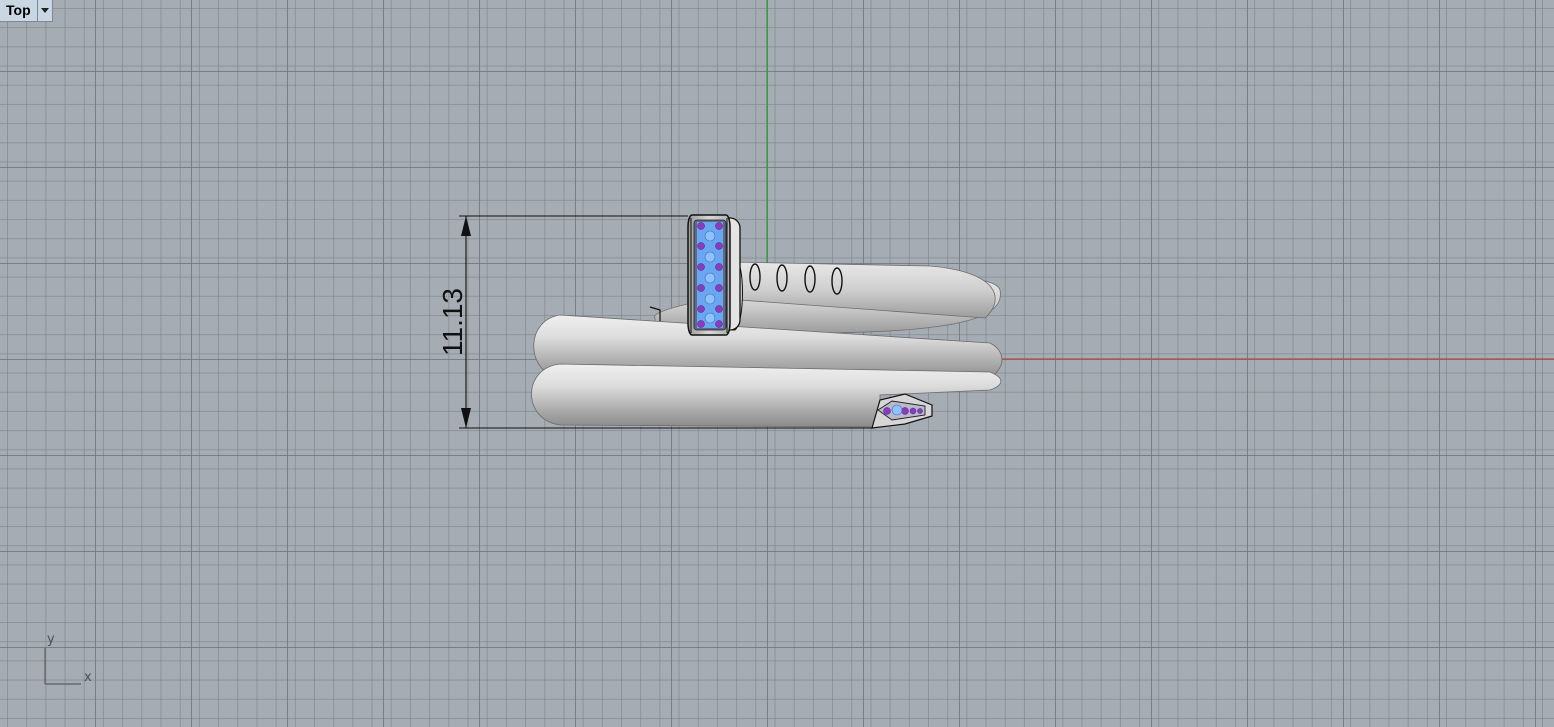 The width and height of the screenshot is (1554, 727). Describe the element at coordinates (18, 10) in the screenshot. I see `viewport-title: Top` at that location.